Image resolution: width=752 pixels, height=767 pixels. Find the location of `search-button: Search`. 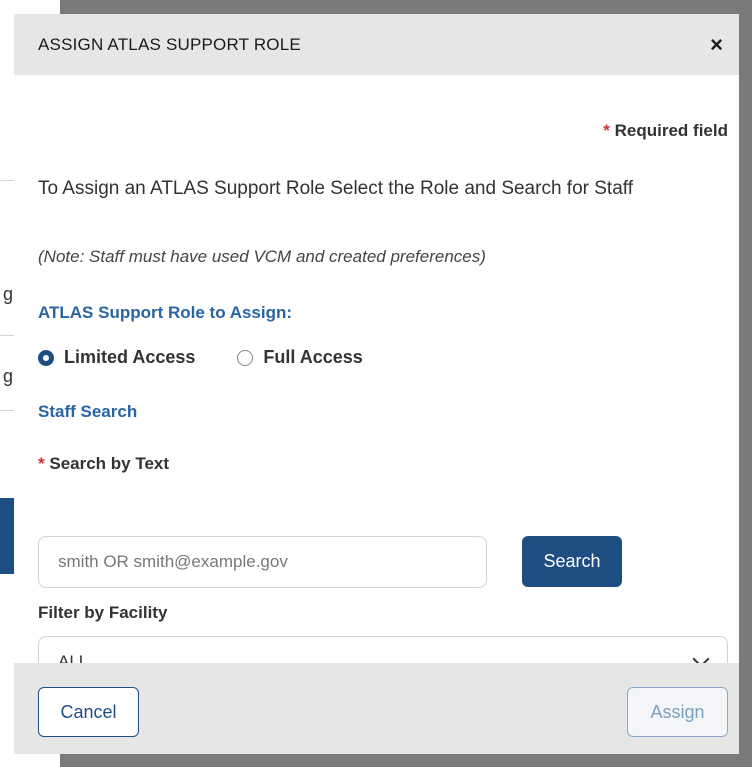

search-button: Search is located at coordinates (572, 561).